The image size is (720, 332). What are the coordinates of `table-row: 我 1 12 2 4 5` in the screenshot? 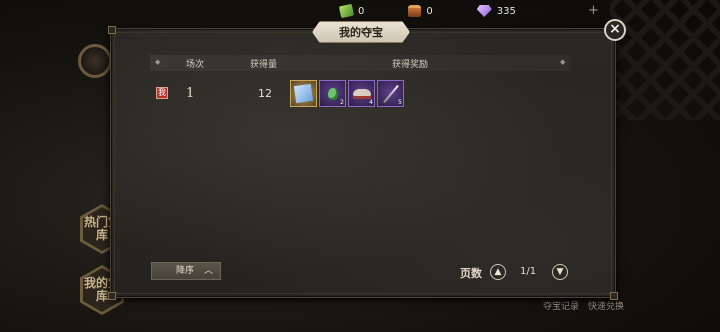 It's located at (360, 96).